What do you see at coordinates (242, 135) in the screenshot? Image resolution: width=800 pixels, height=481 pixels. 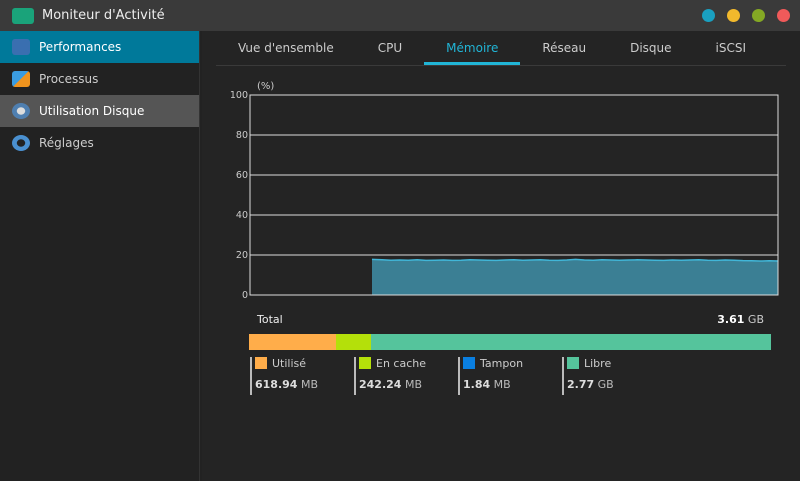 I see `y-tick-label: 80` at bounding box center [242, 135].